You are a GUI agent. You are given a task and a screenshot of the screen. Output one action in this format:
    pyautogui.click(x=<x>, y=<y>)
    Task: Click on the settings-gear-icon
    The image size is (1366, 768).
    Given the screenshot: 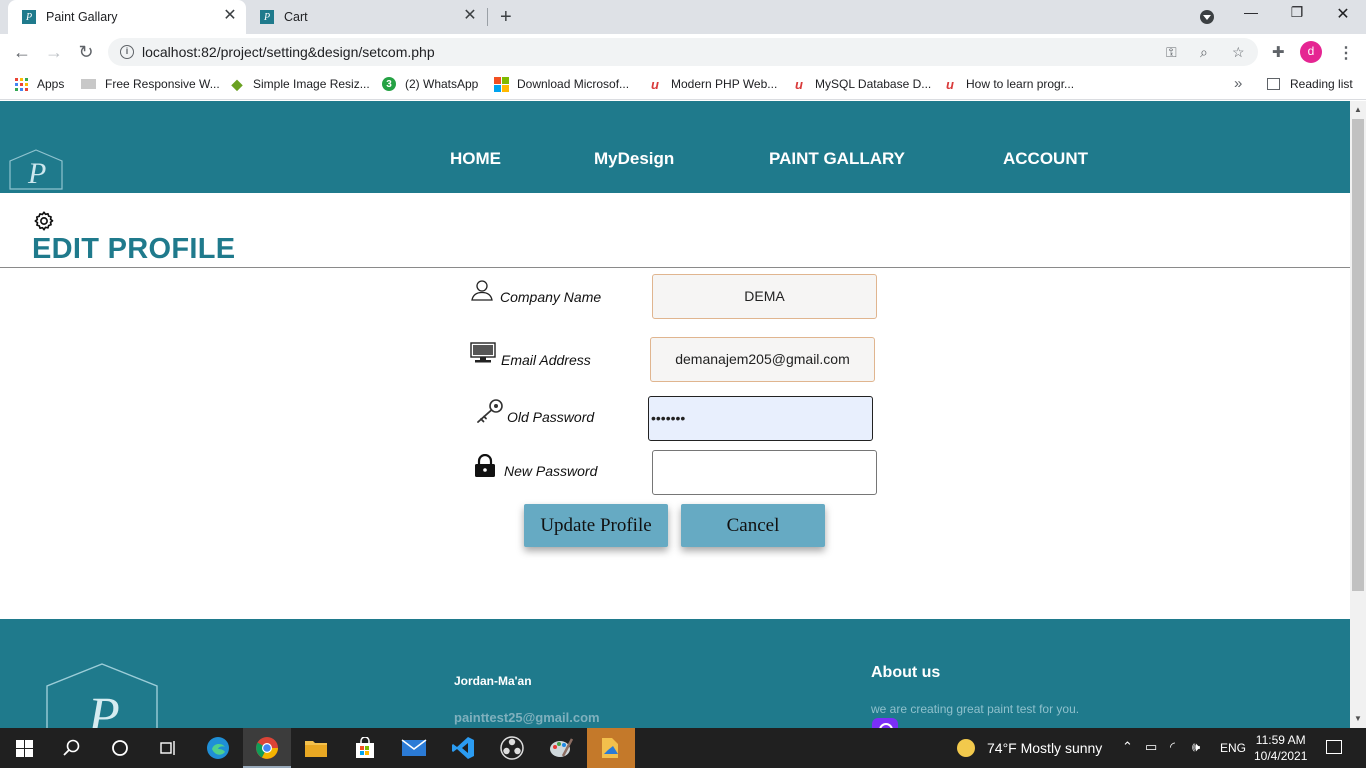 What is the action you would take?
    pyautogui.click(x=44, y=221)
    